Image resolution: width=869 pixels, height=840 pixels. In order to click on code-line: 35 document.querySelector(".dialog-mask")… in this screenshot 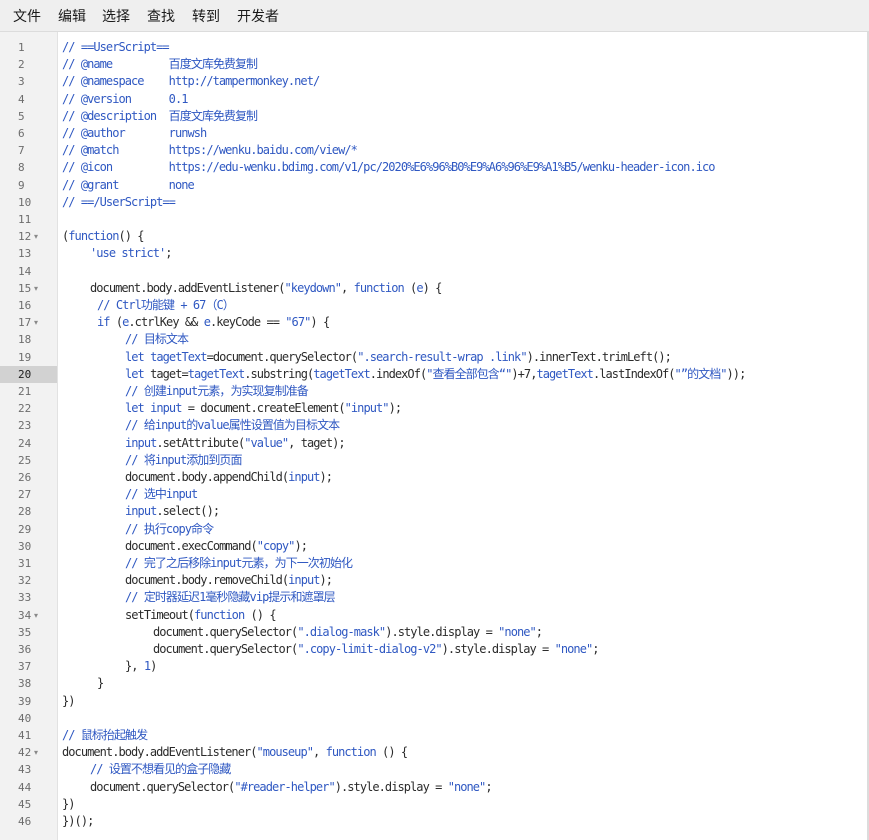, I will do `click(434, 632)`.